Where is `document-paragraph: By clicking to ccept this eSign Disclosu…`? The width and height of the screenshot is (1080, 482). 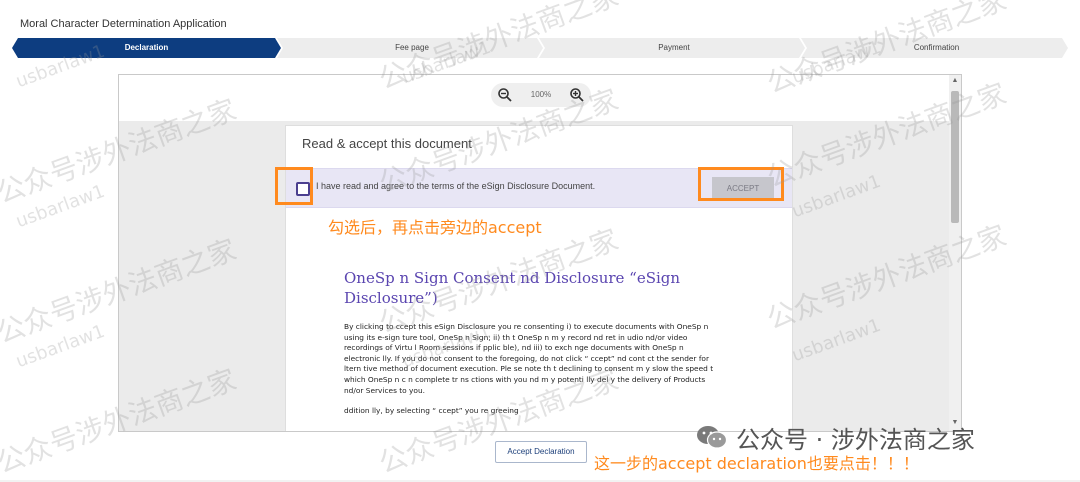 document-paragraph: By clicking to ccept this eSign Disclosu… is located at coordinates (529, 358).